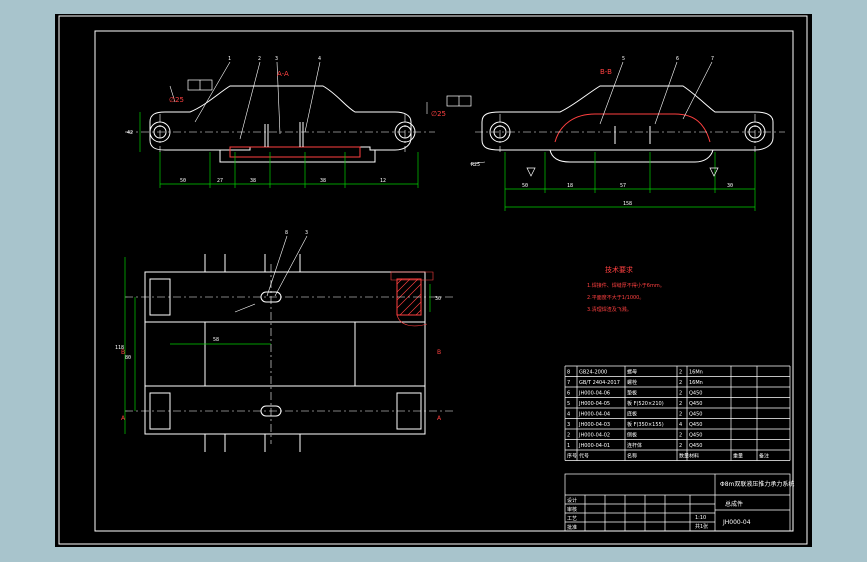  Describe the element at coordinates (609, 309) in the screenshot. I see `tech-item-3: 3.清理焊渣及飞溅。` at that location.